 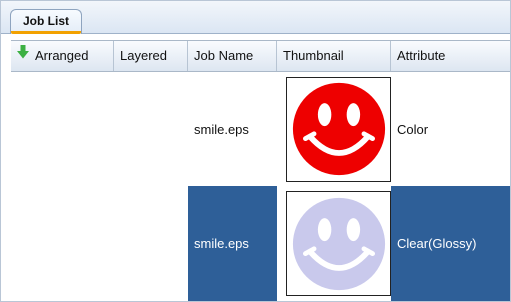 I want to click on column-header-arranged: Arranged, so click(x=62, y=56).